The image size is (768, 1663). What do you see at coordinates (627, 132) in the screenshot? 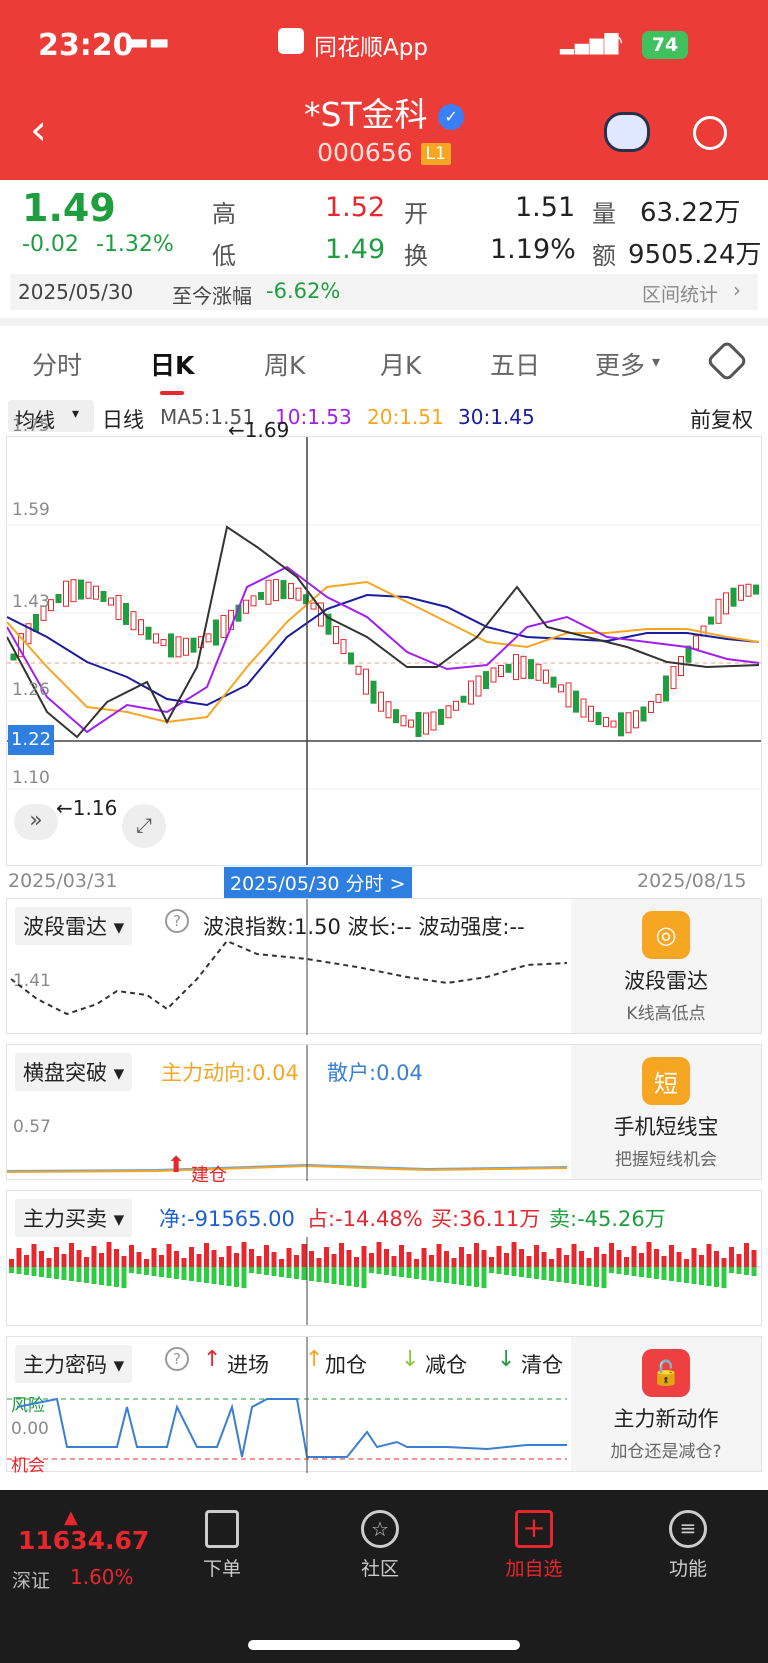
I see `robot-assistant-icon` at bounding box center [627, 132].